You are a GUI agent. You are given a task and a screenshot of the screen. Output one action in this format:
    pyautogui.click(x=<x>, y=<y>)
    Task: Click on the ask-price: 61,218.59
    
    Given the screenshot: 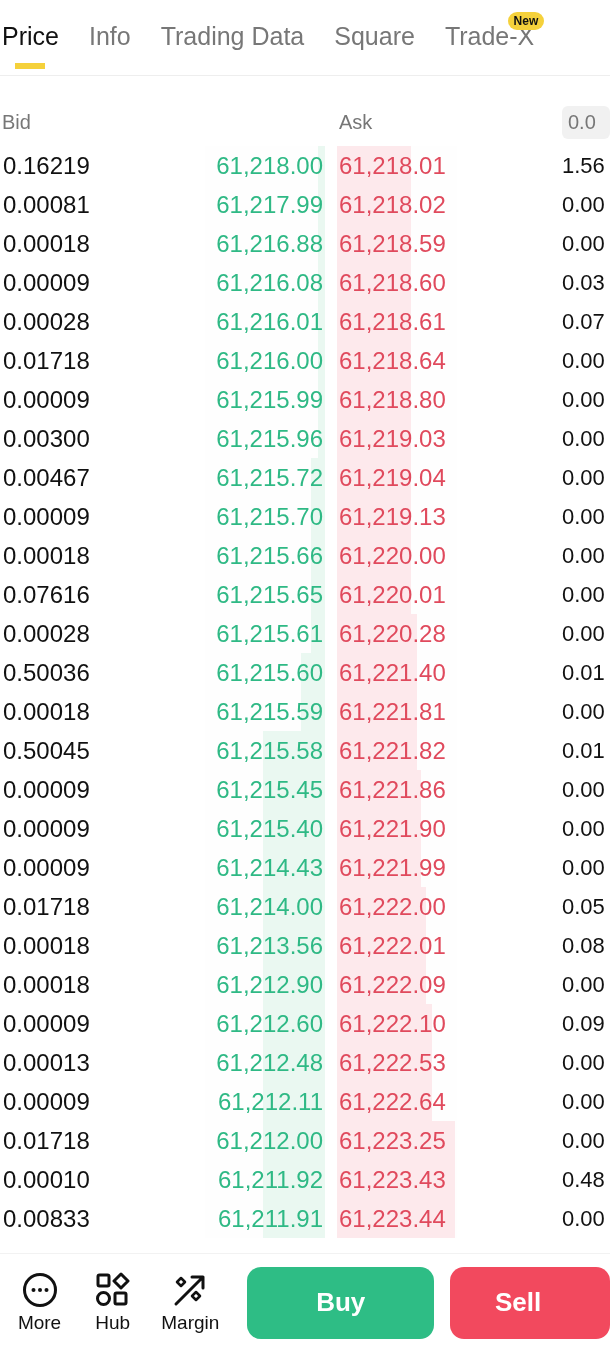 What is the action you would take?
    pyautogui.click(x=392, y=243)
    